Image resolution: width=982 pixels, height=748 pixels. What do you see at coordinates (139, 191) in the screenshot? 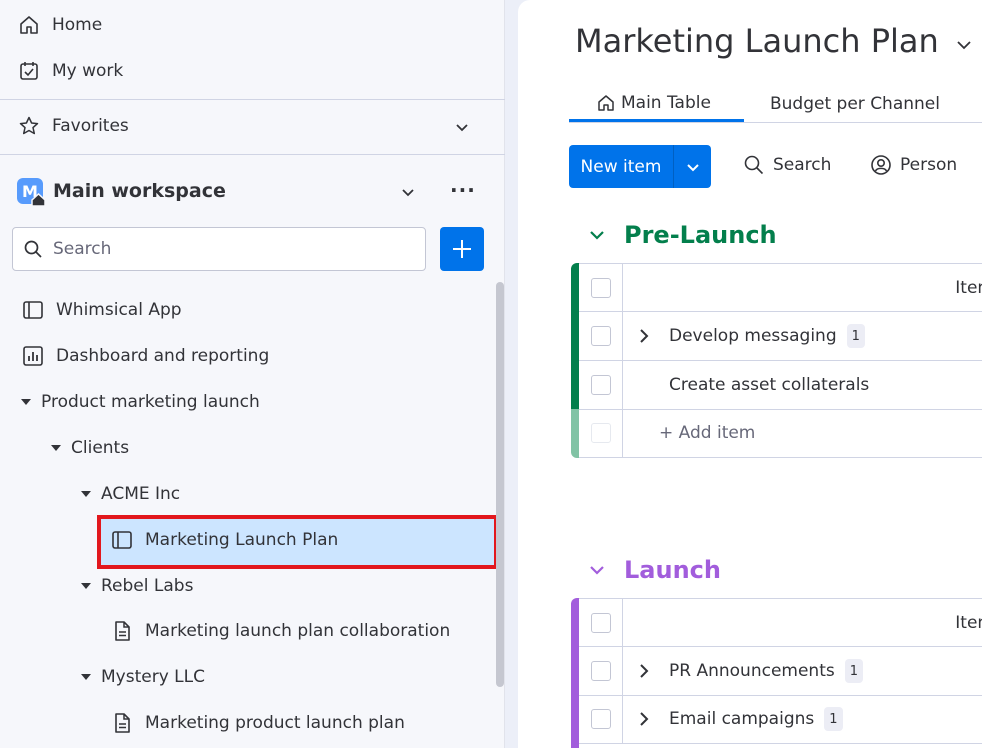
I see `workspace-title: Main workspace` at bounding box center [139, 191].